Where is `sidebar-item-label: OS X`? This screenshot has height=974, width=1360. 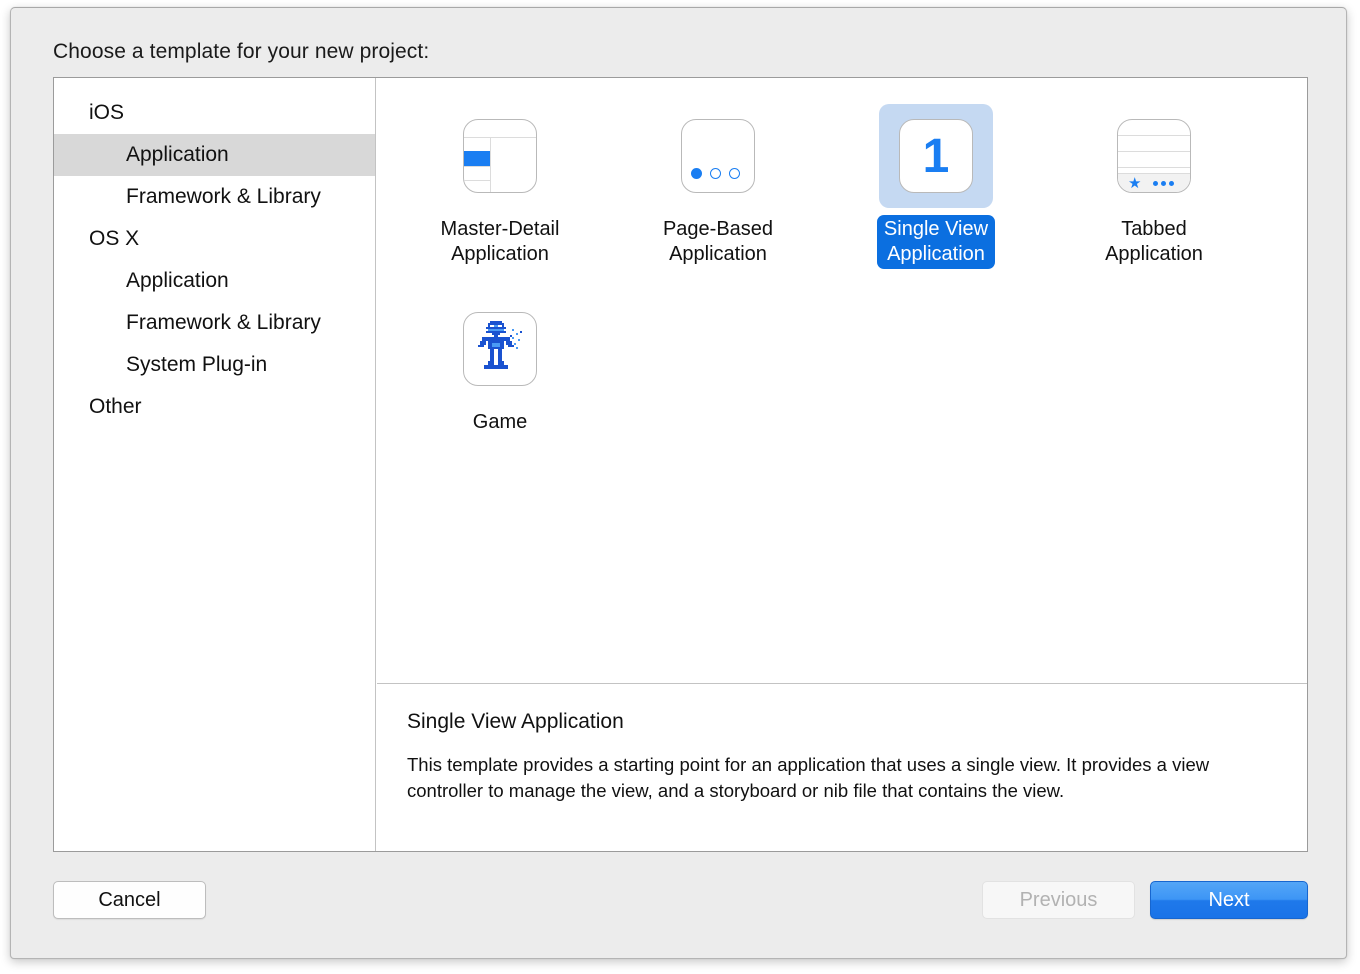 sidebar-item-label: OS X is located at coordinates (114, 238).